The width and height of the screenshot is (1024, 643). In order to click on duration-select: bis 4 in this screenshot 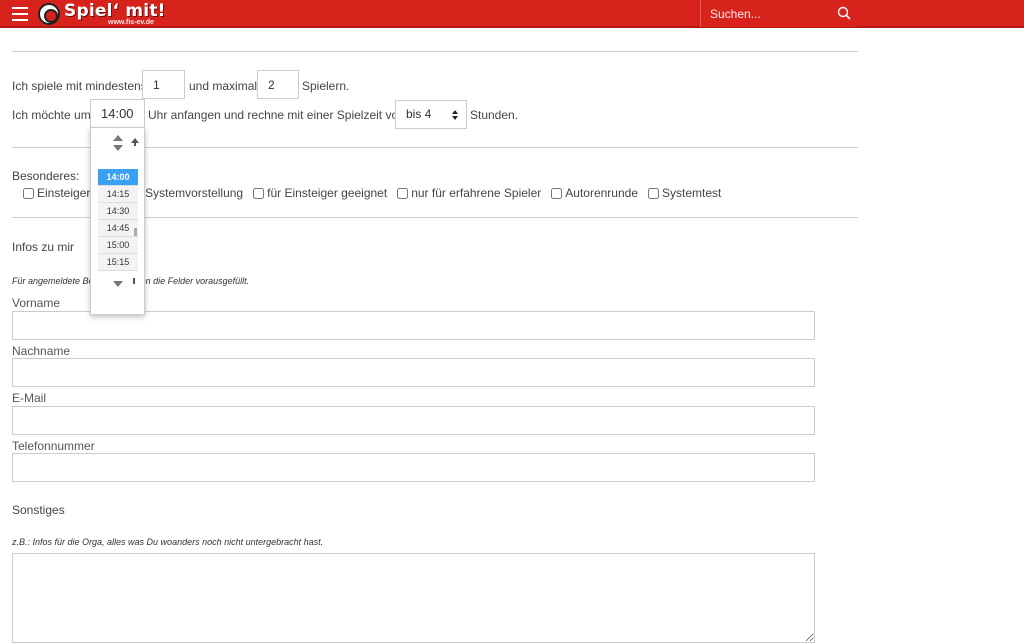, I will do `click(431, 114)`.